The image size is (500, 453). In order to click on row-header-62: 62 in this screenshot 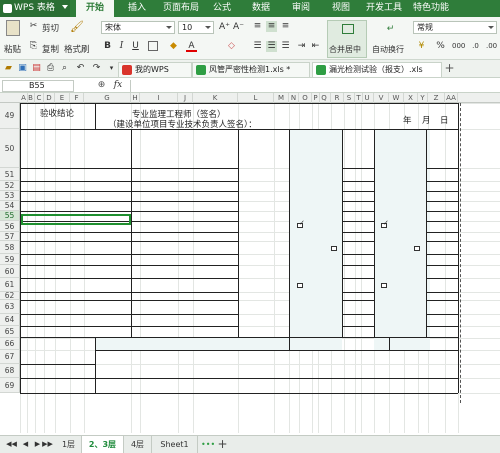, I will do `click(10, 296)`.